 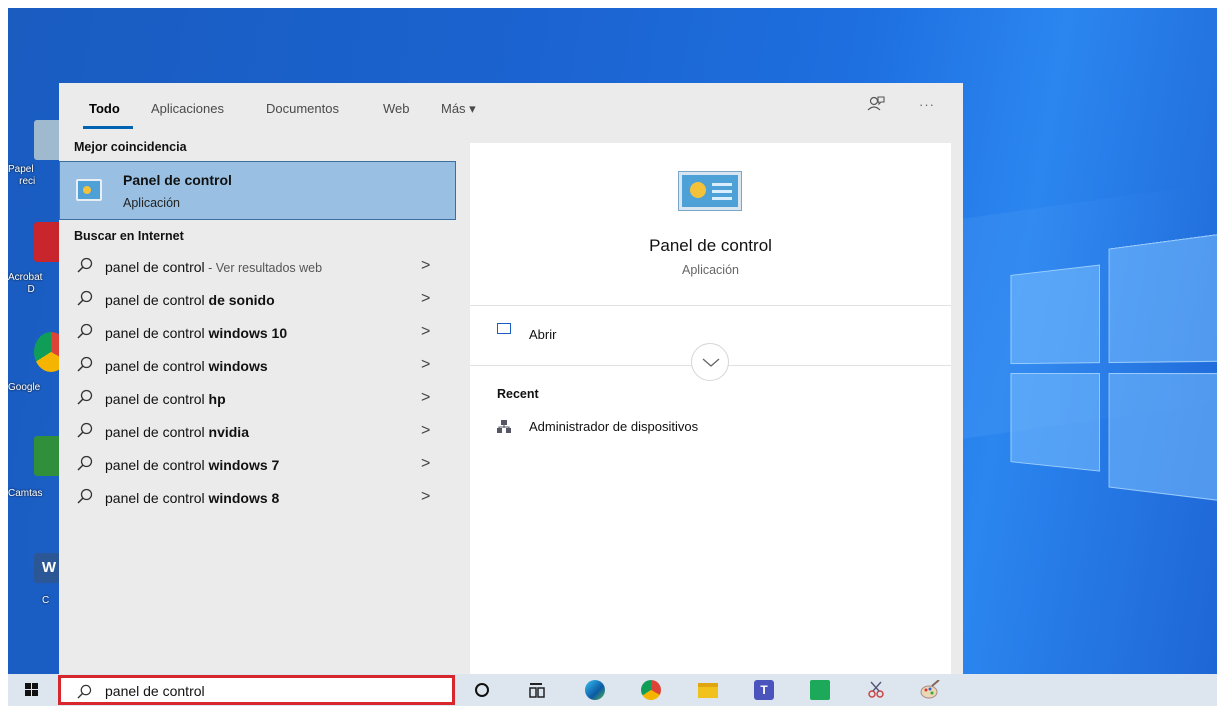 What do you see at coordinates (651, 690) in the screenshot?
I see `chrome-icon` at bounding box center [651, 690].